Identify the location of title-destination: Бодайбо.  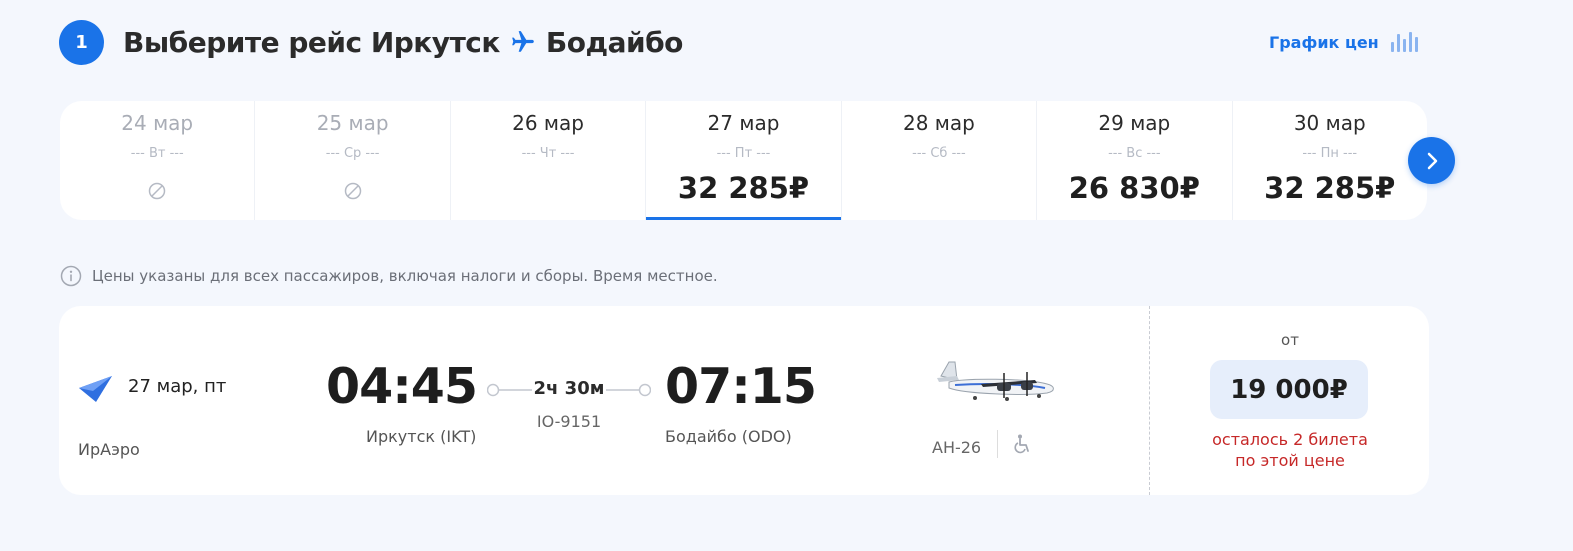
(614, 42).